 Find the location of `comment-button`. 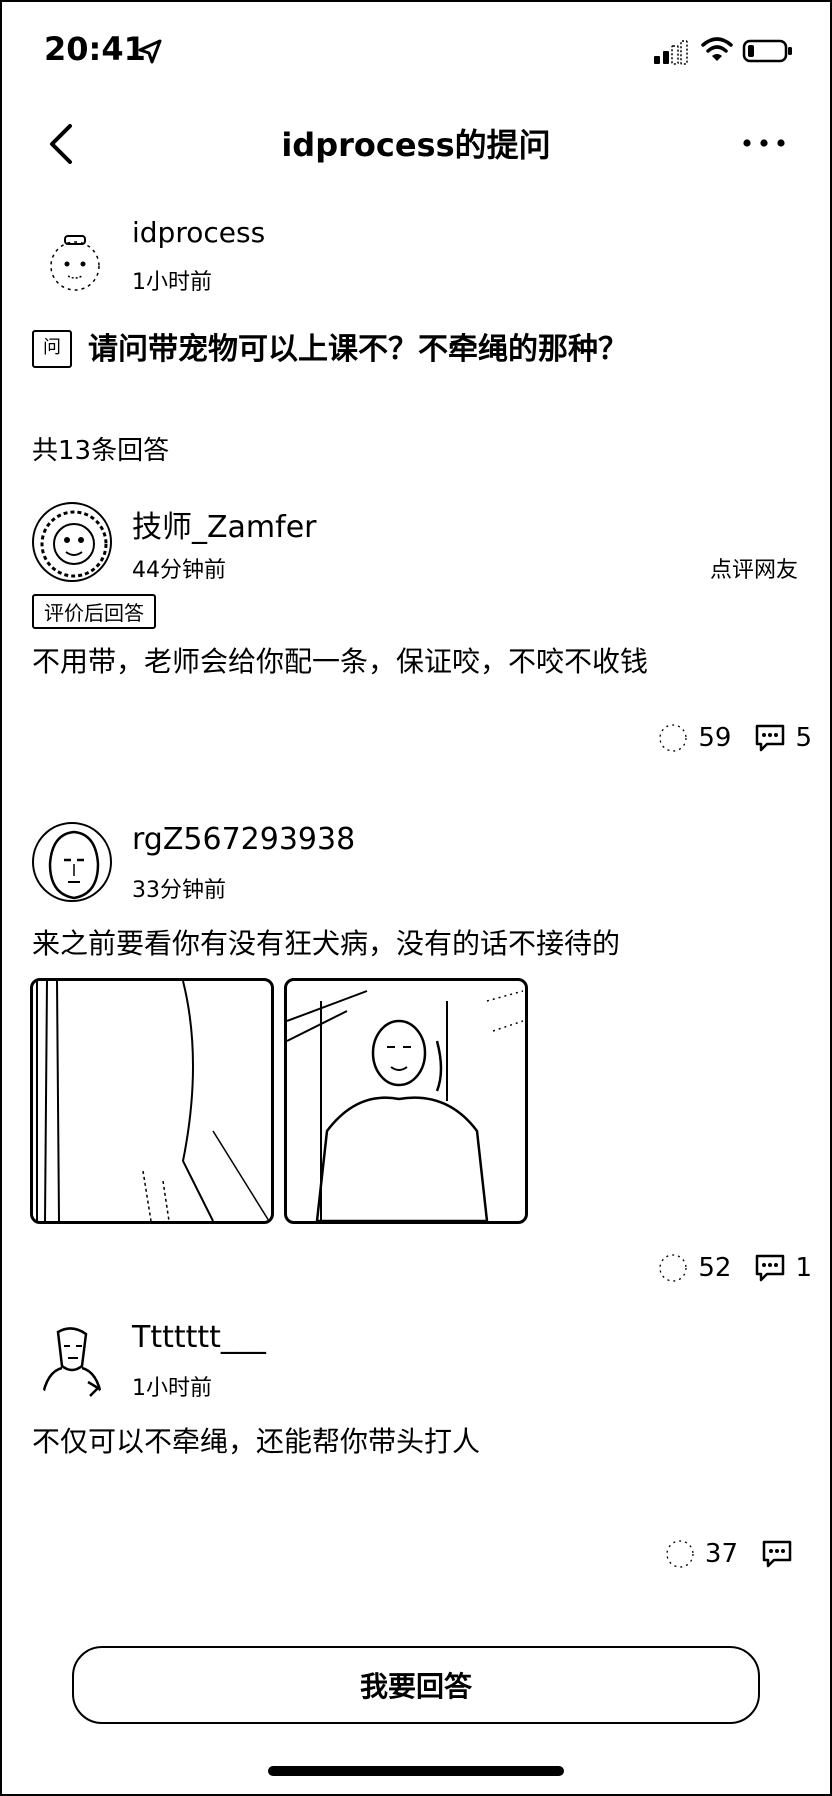

comment-button is located at coordinates (781, 1554).